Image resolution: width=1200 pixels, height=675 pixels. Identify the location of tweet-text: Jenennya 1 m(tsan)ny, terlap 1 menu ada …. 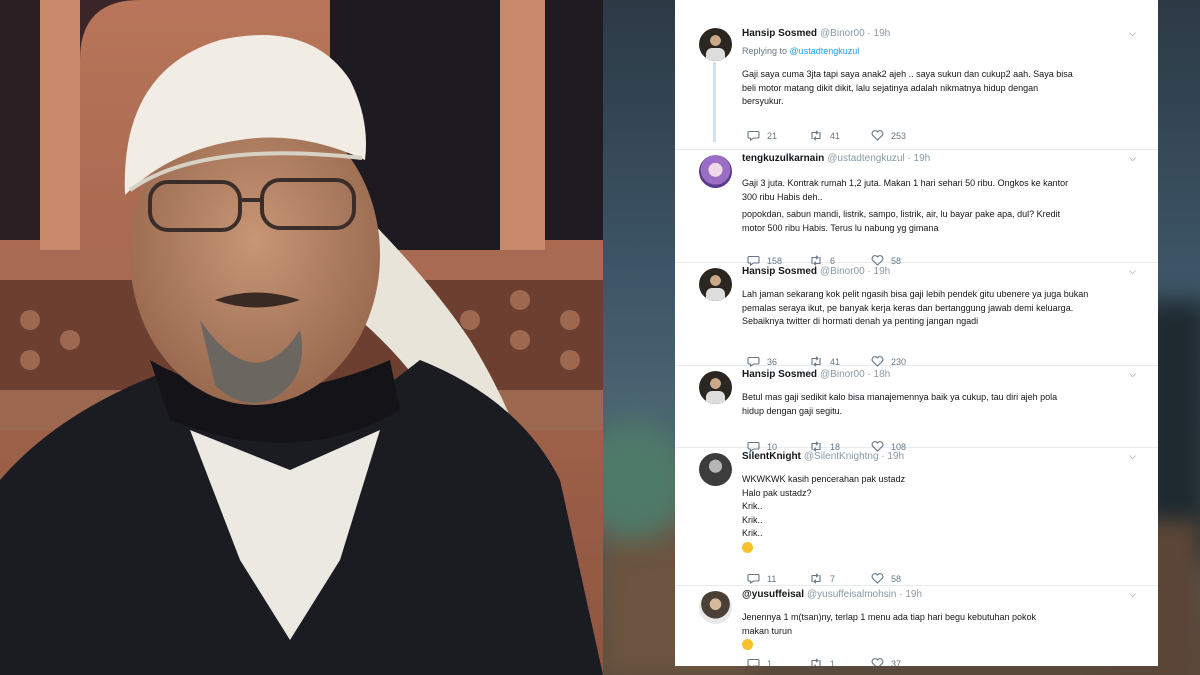
(941, 631).